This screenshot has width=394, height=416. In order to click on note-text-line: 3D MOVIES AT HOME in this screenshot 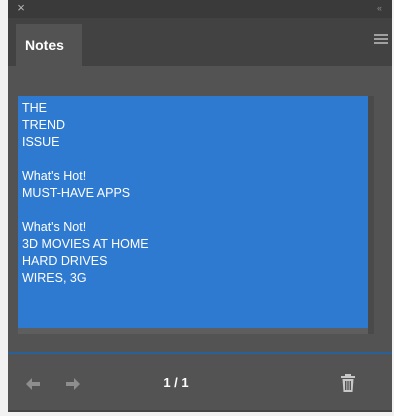, I will do `click(85, 244)`.